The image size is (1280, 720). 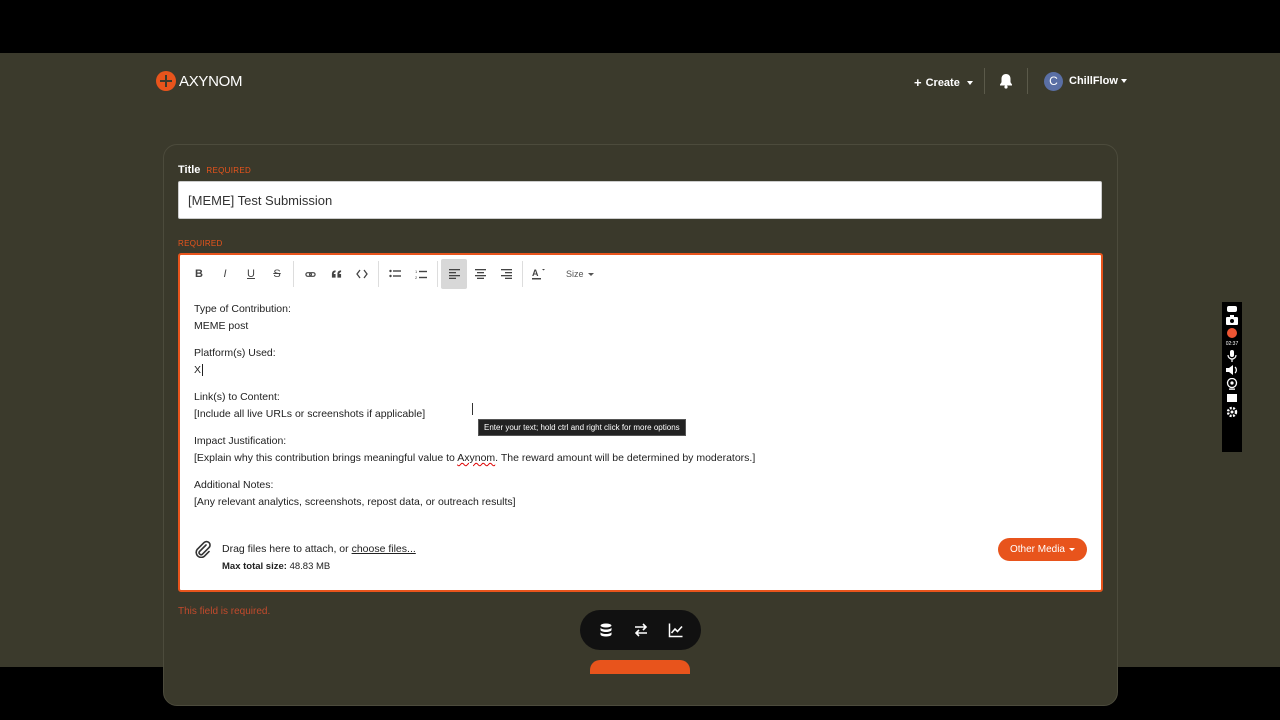 What do you see at coordinates (211, 81) in the screenshot?
I see `brand-name: AXYNOM` at bounding box center [211, 81].